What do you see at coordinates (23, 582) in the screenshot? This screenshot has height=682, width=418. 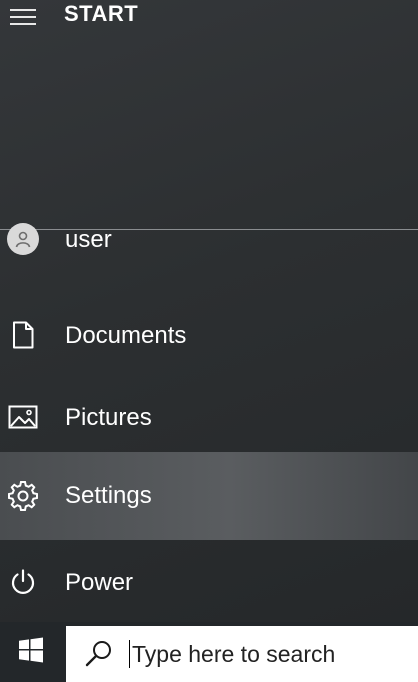 I see `power-icon` at bounding box center [23, 582].